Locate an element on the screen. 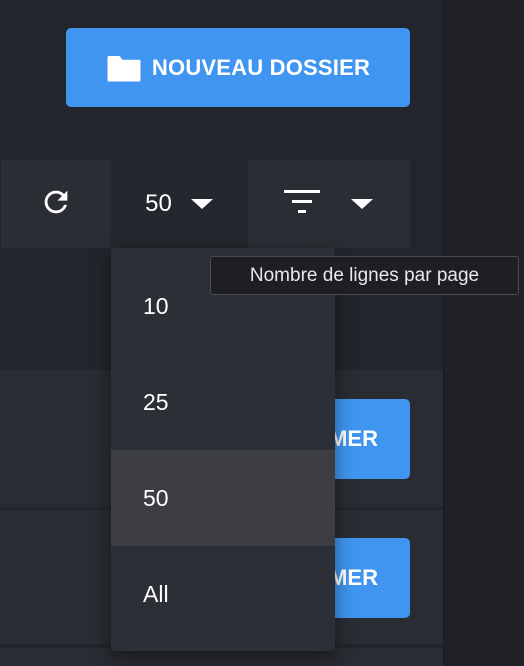  filter-button is located at coordinates (329, 204).